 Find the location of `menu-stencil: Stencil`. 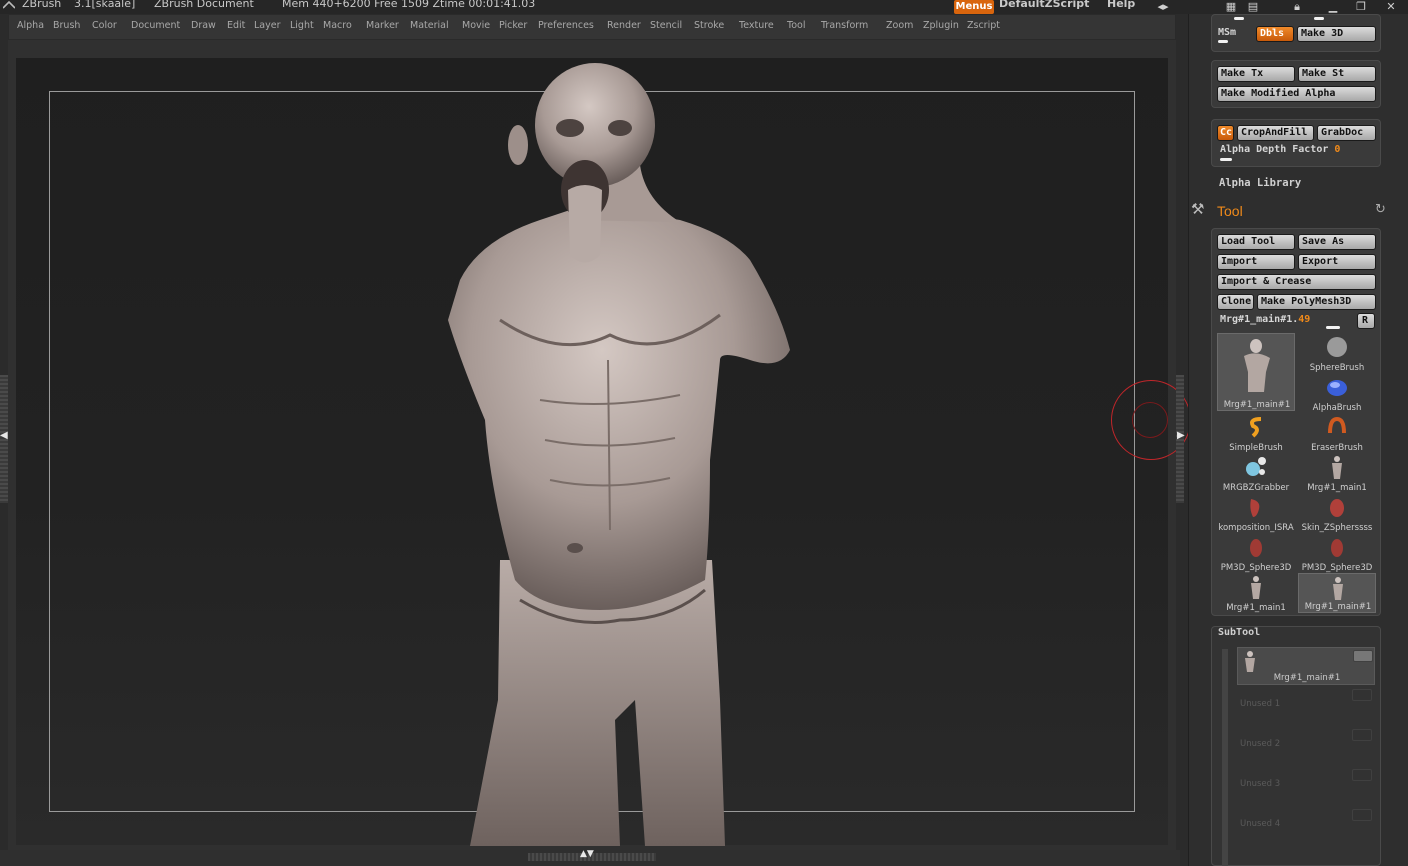

menu-stencil: Stencil is located at coordinates (666, 25).